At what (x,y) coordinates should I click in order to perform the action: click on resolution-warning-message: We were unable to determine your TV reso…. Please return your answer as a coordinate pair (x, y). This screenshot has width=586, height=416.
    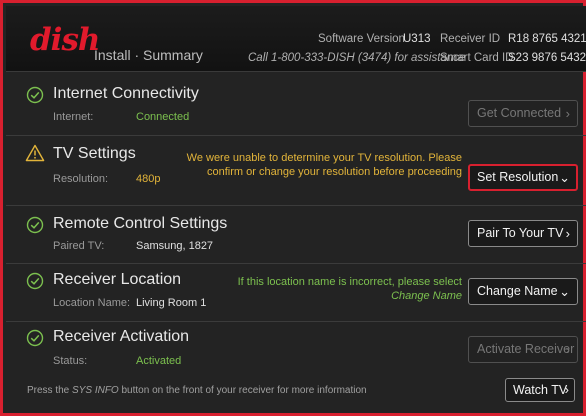
    Looking at the image, I should click on (324, 165).